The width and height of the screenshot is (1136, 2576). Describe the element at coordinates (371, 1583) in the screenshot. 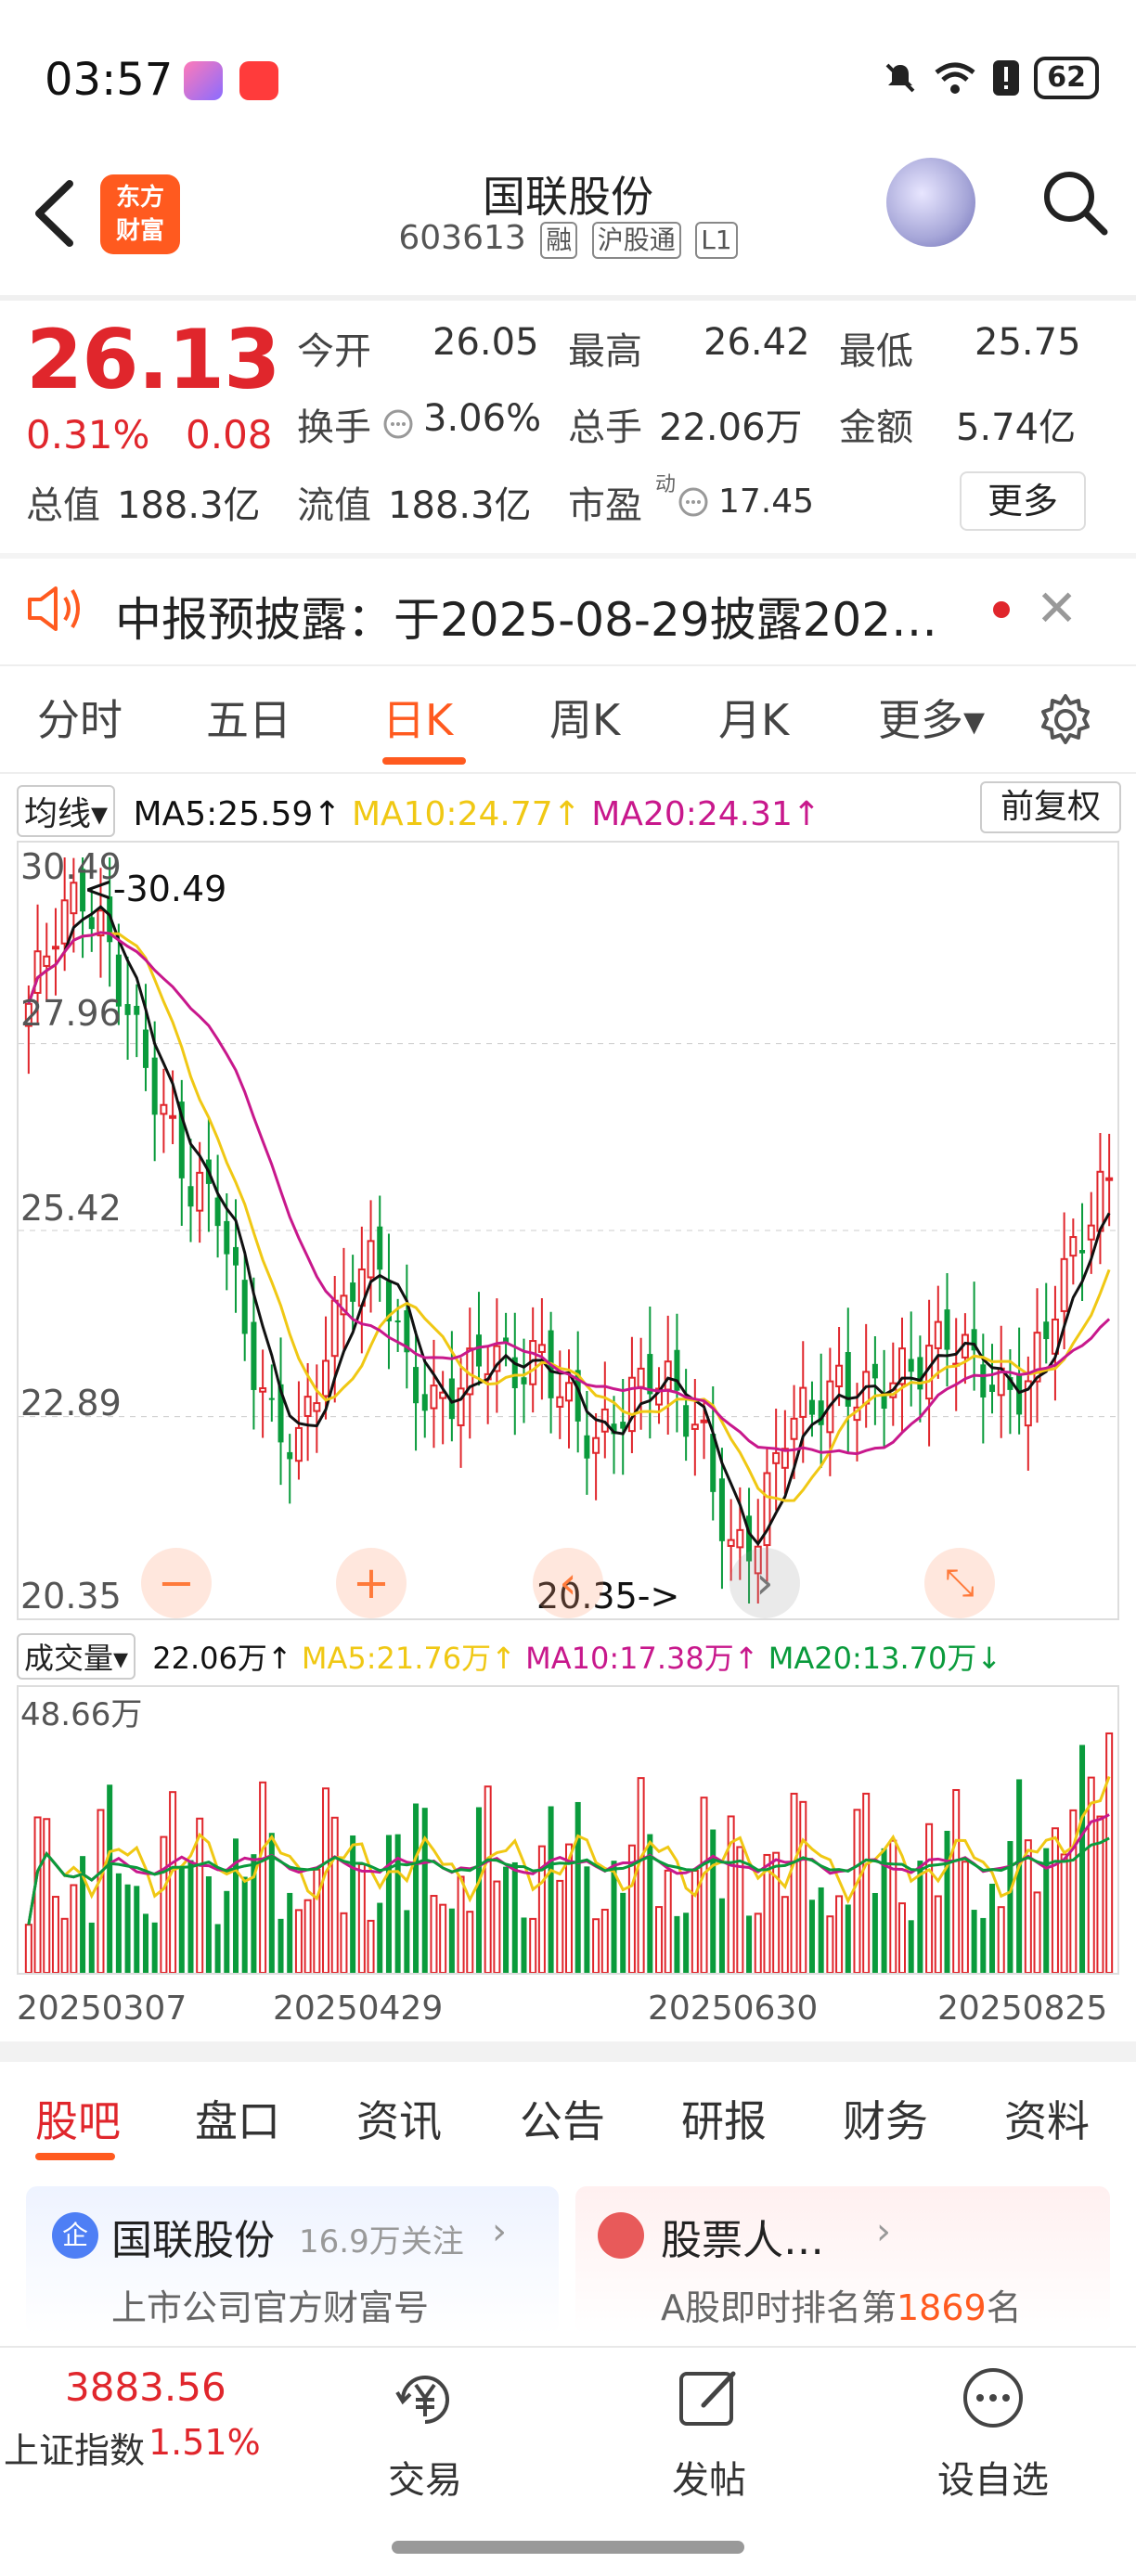

I see `zoom-in-button: +` at that location.